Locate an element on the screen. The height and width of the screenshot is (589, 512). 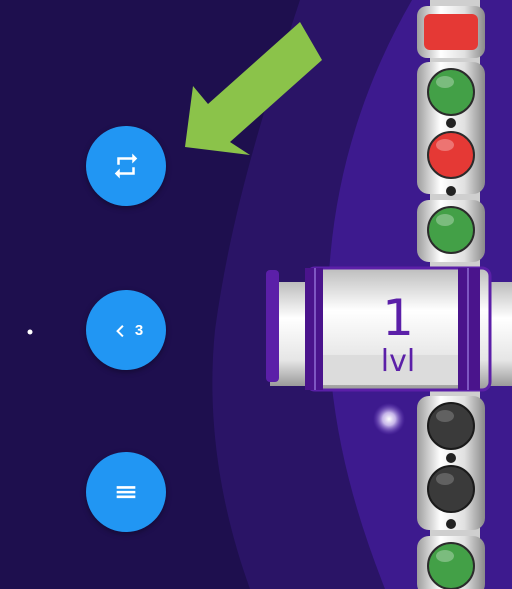
sparkle is located at coordinates (30, 332).